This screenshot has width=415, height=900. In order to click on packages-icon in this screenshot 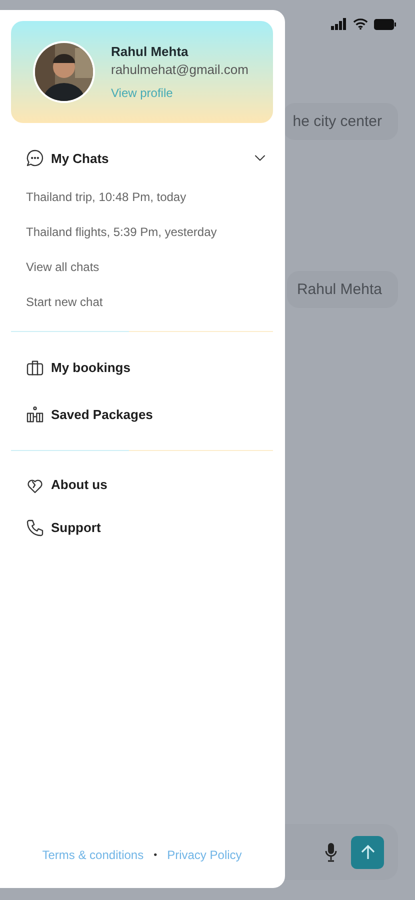, I will do `click(35, 414)`.